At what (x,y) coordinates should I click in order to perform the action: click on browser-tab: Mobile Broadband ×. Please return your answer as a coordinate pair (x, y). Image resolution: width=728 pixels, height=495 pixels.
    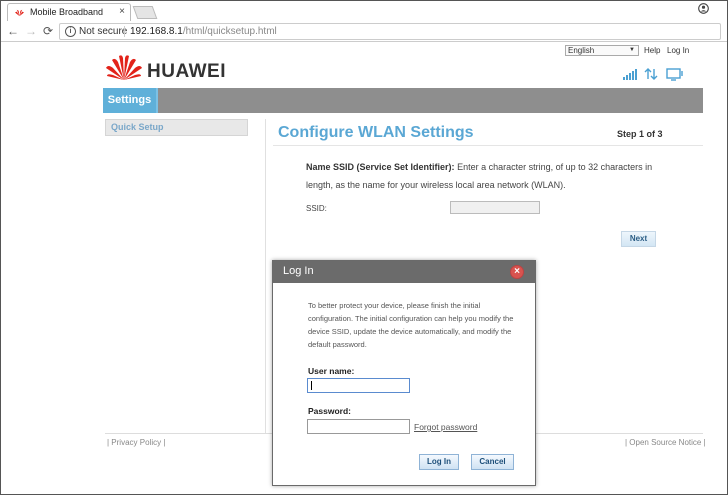
    Looking at the image, I should click on (69, 12).